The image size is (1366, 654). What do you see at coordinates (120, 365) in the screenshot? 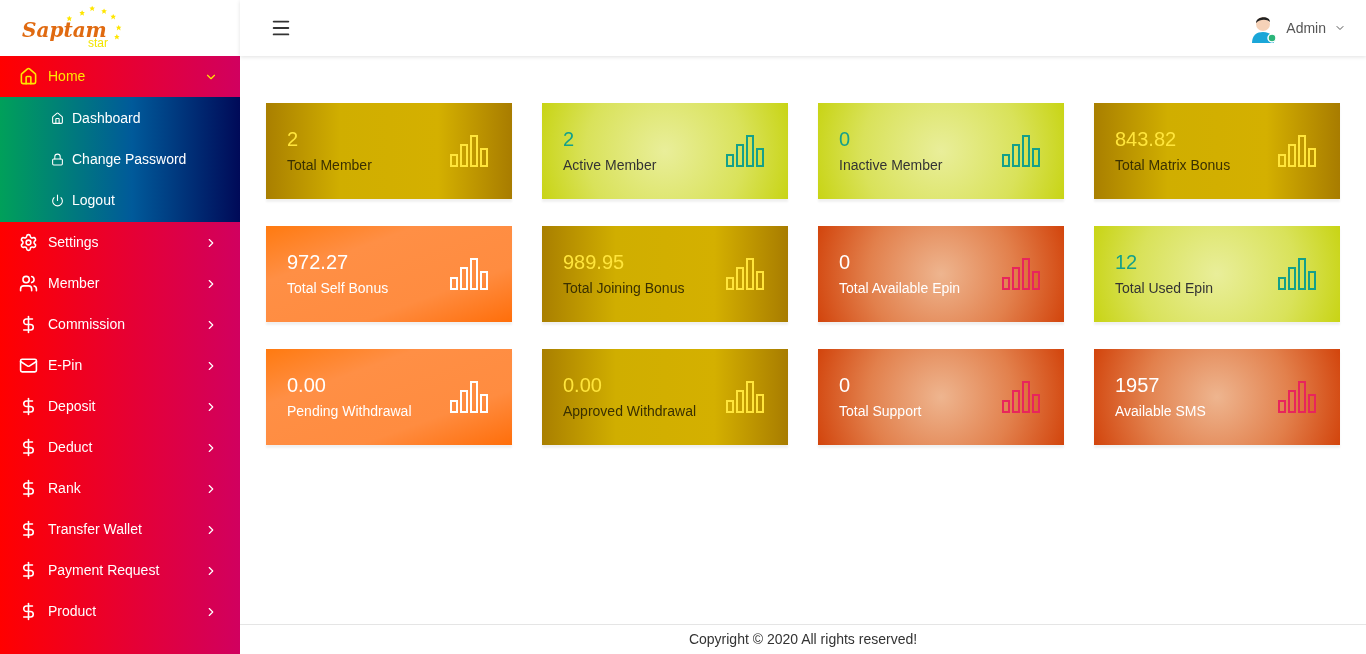
I see `sidebar-item: E-Pin` at bounding box center [120, 365].